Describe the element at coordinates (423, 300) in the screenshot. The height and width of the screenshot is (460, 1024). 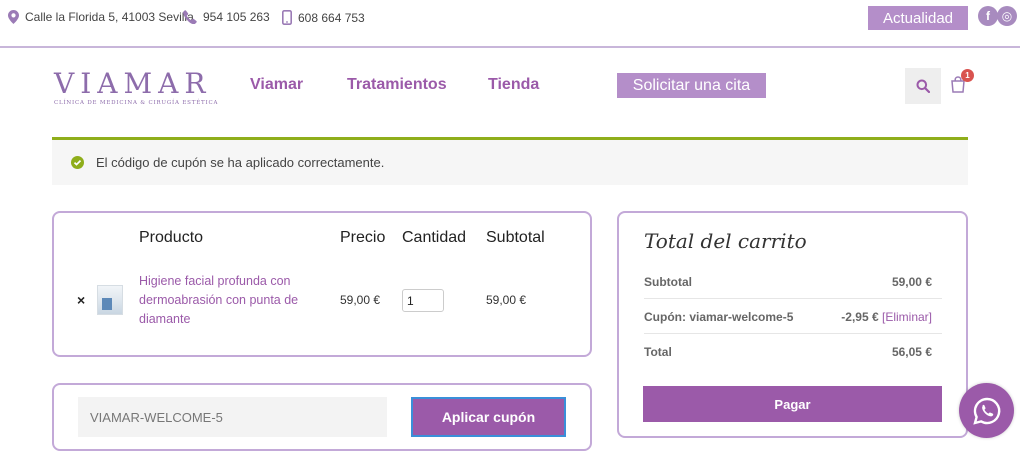
I see `quantity-input` at that location.